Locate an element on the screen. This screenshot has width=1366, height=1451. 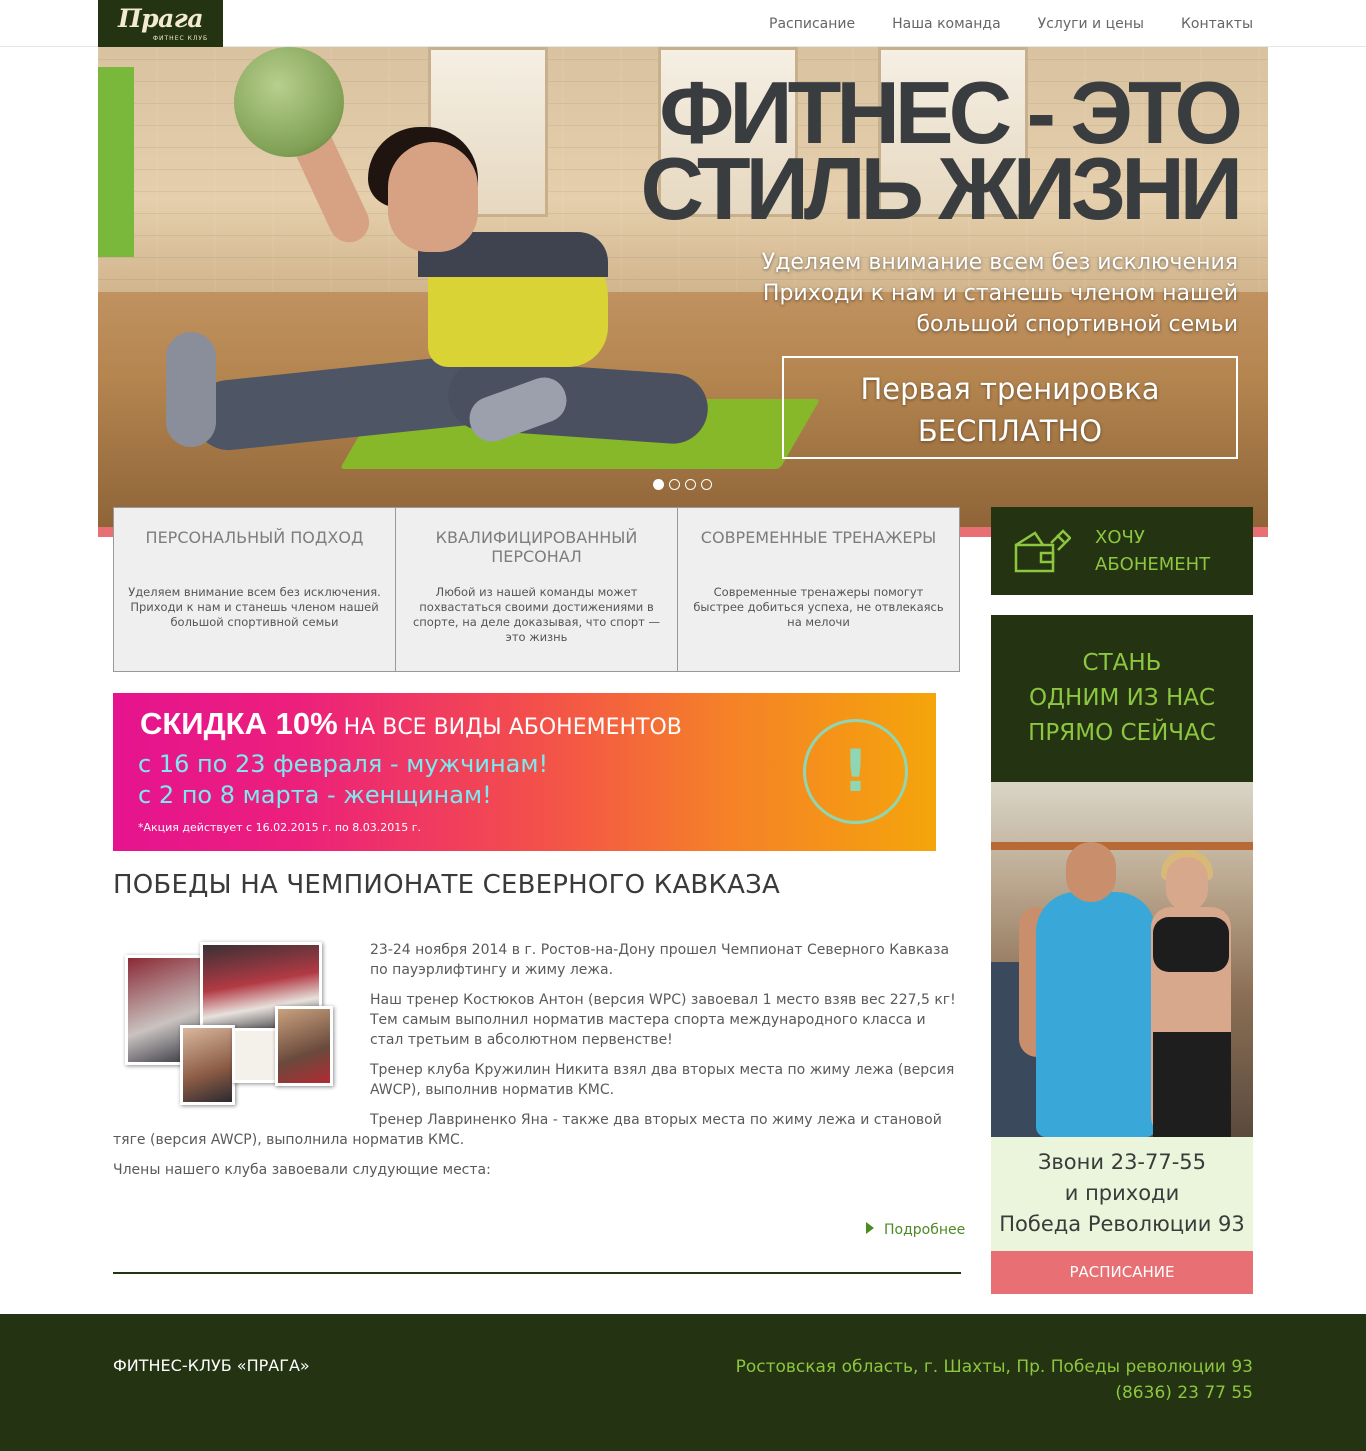
nav-item-contacts: Контакты is located at coordinates (1217, 24).